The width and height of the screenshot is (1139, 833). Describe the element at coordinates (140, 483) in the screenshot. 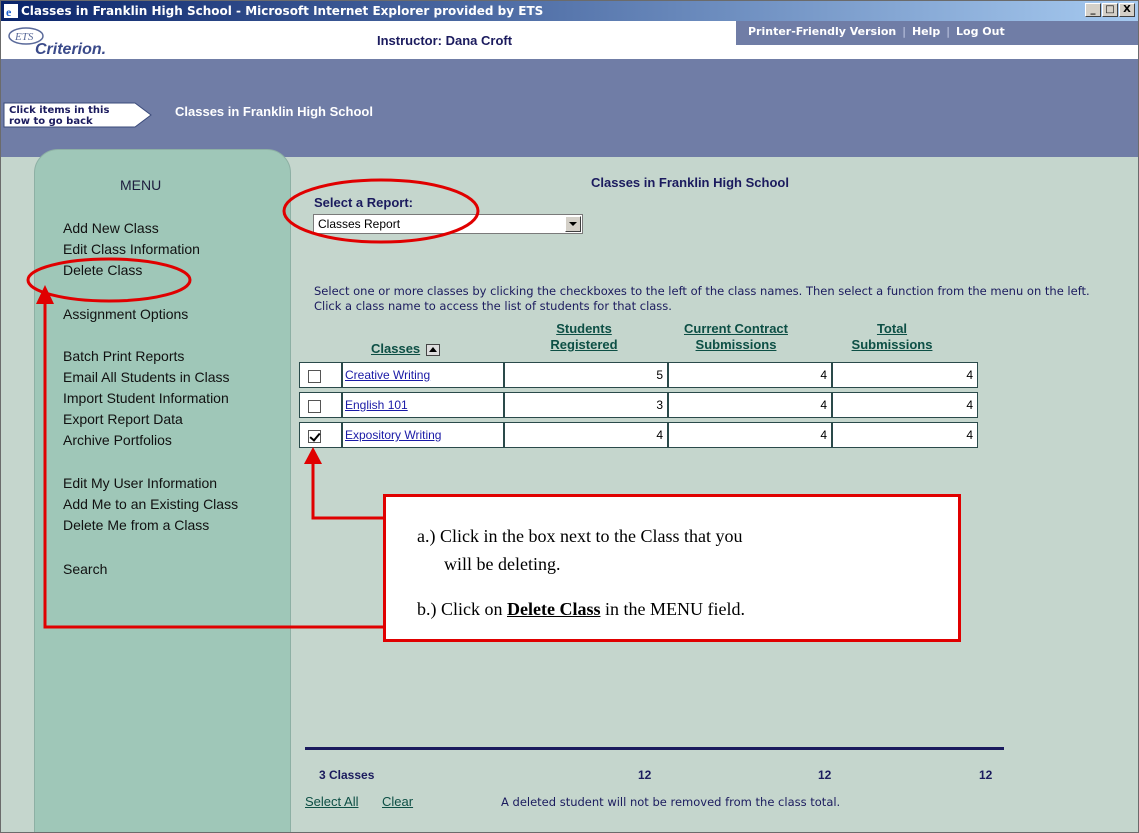

I see `menu-item-edit-my-user-information: Edit My User Information` at that location.